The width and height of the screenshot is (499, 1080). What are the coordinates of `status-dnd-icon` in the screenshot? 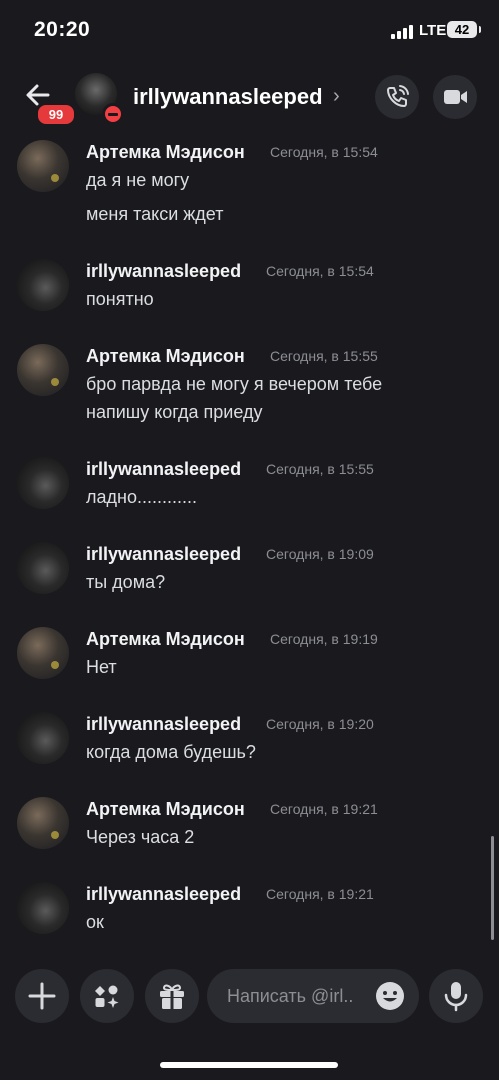 It's located at (113, 114).